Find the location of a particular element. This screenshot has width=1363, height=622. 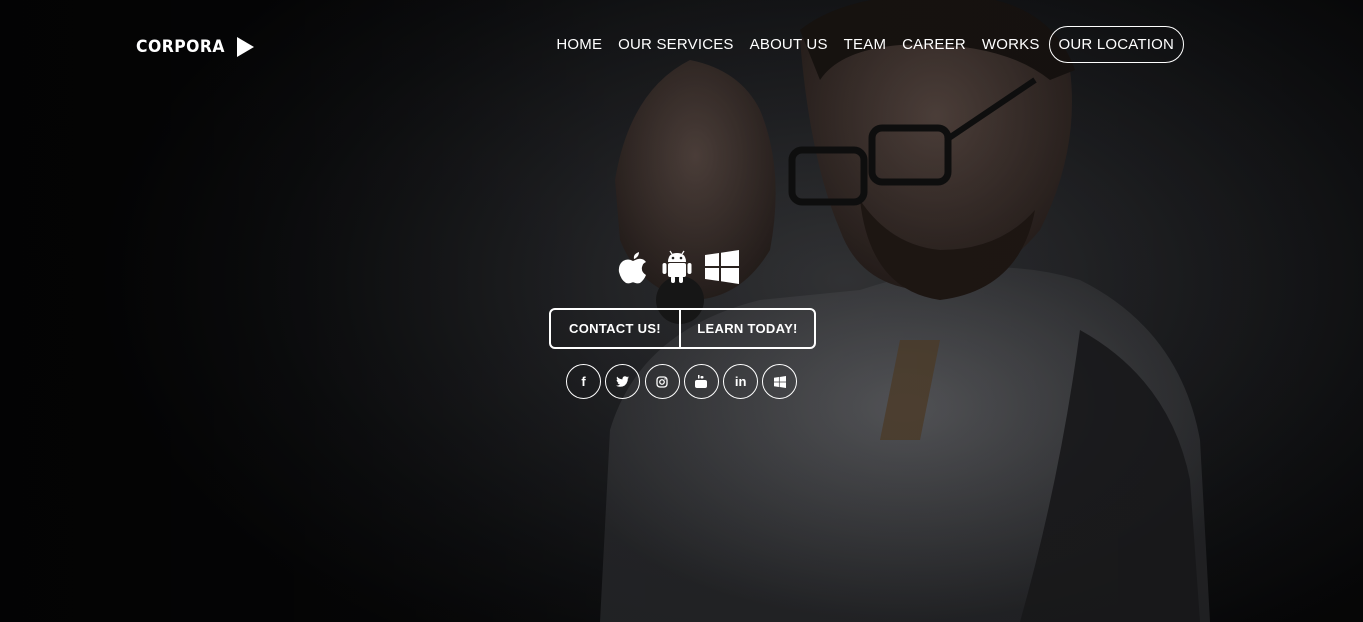

social-links: f in is located at coordinates (684, 381).